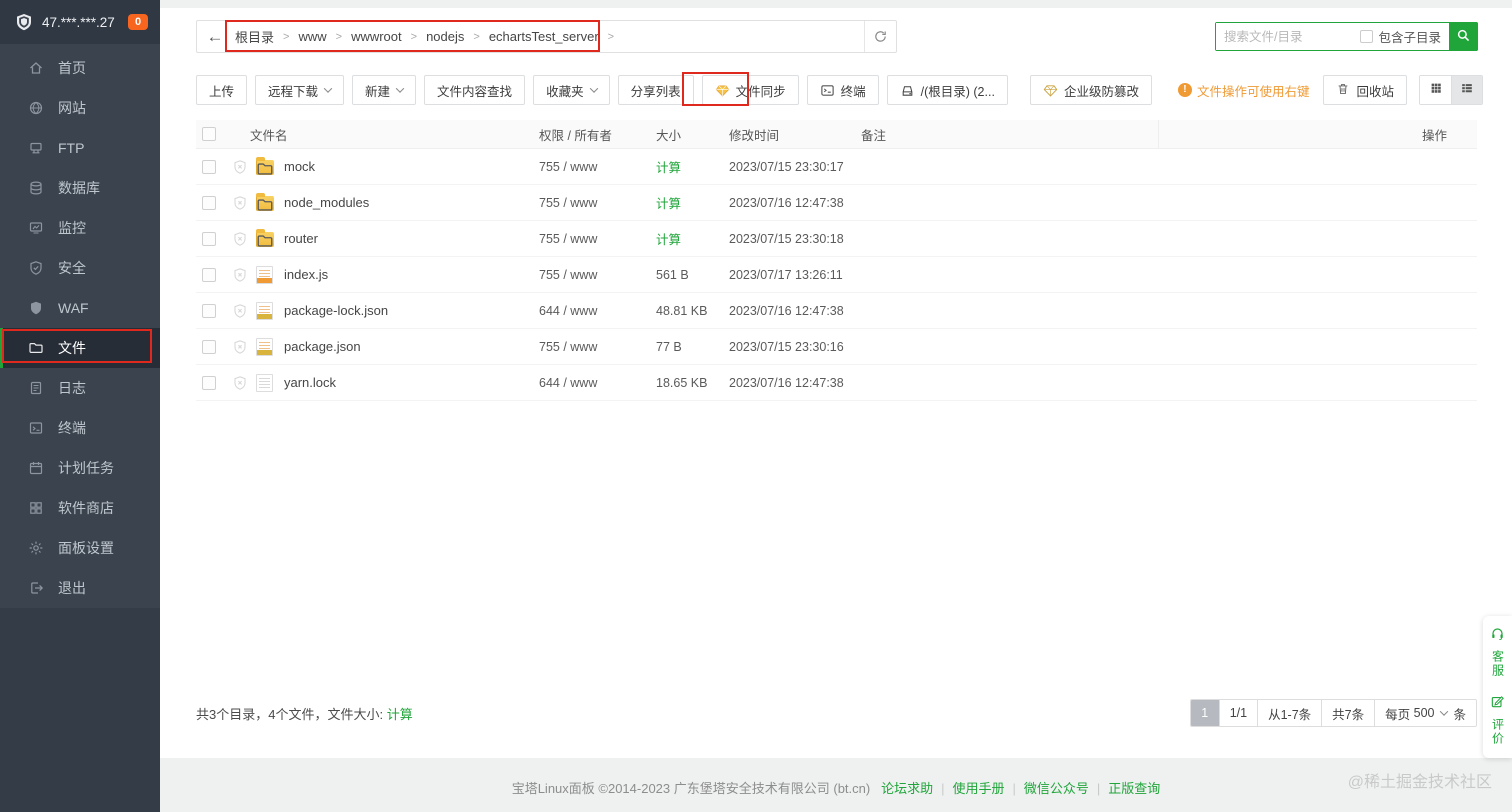  What do you see at coordinates (336, 310) in the screenshot?
I see `file-name: package-lock.json` at bounding box center [336, 310].